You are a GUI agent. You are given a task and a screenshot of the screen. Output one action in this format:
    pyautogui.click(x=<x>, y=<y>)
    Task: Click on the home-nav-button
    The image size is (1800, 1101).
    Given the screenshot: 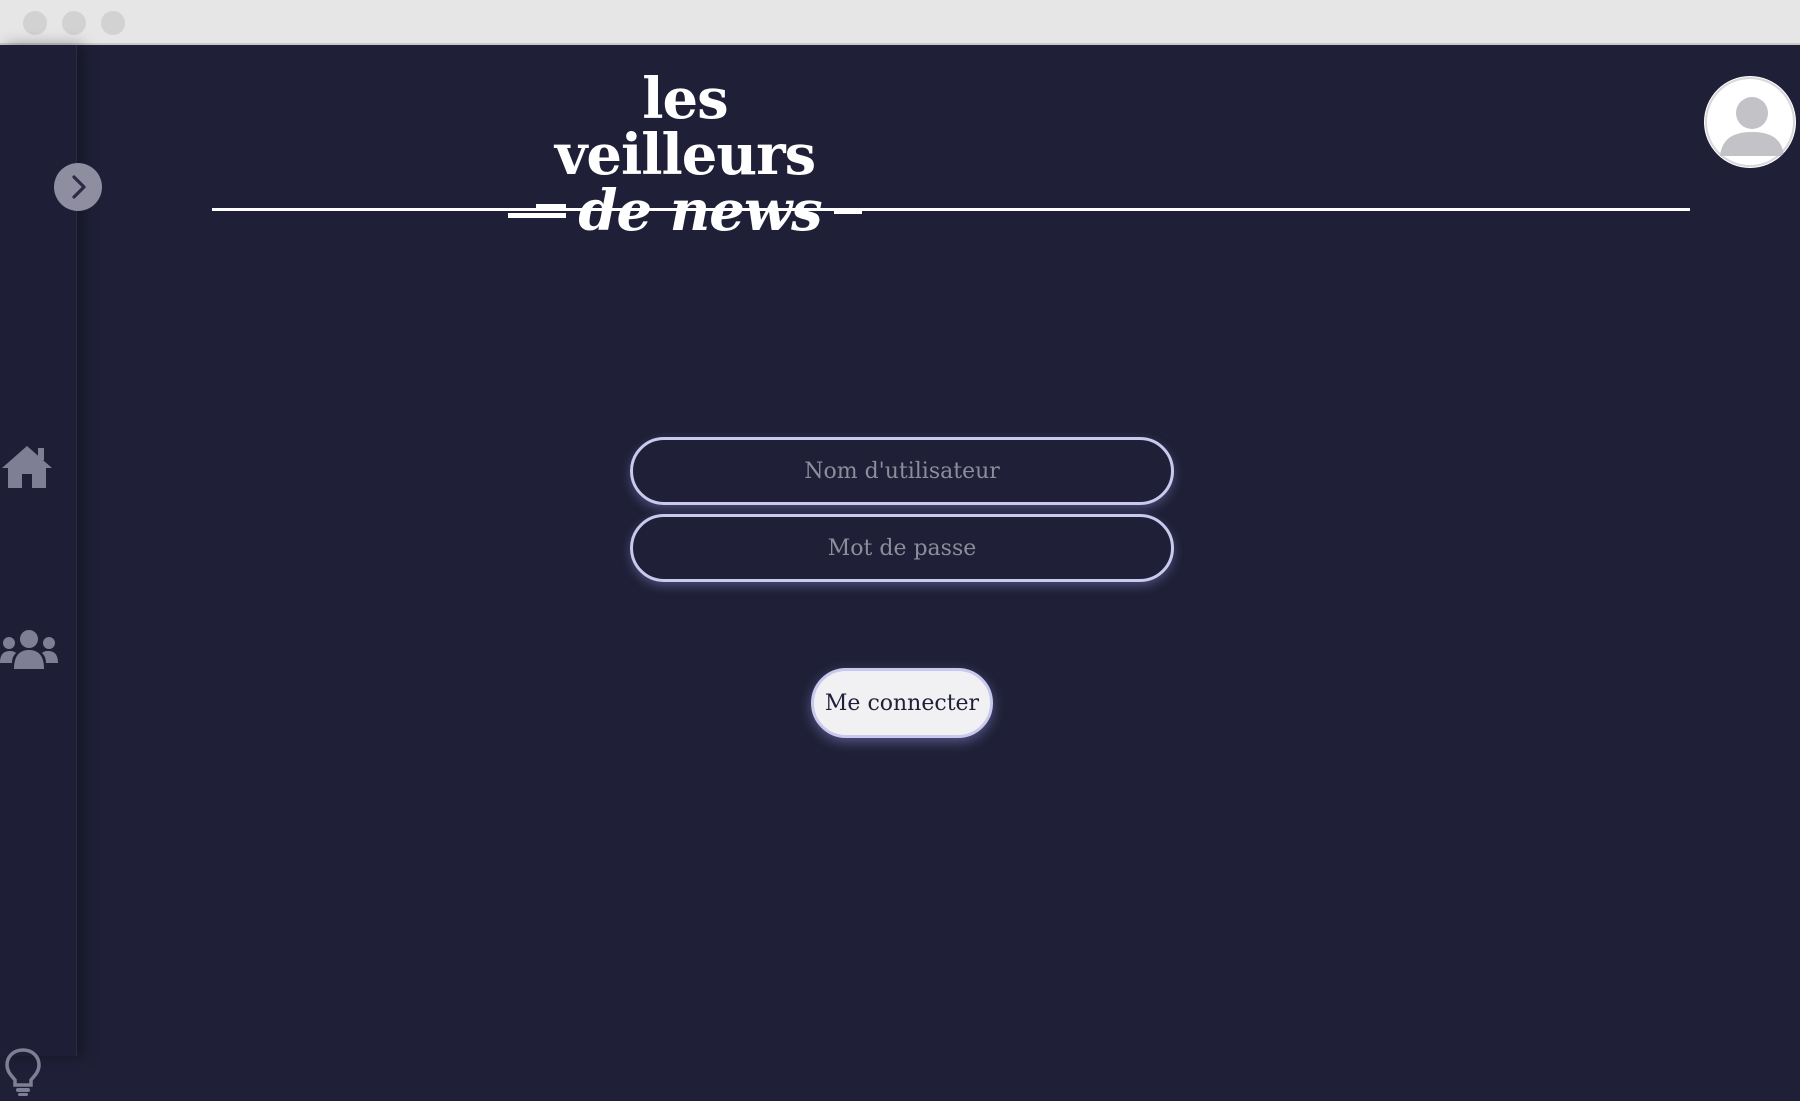 What is the action you would take?
    pyautogui.click(x=27, y=468)
    